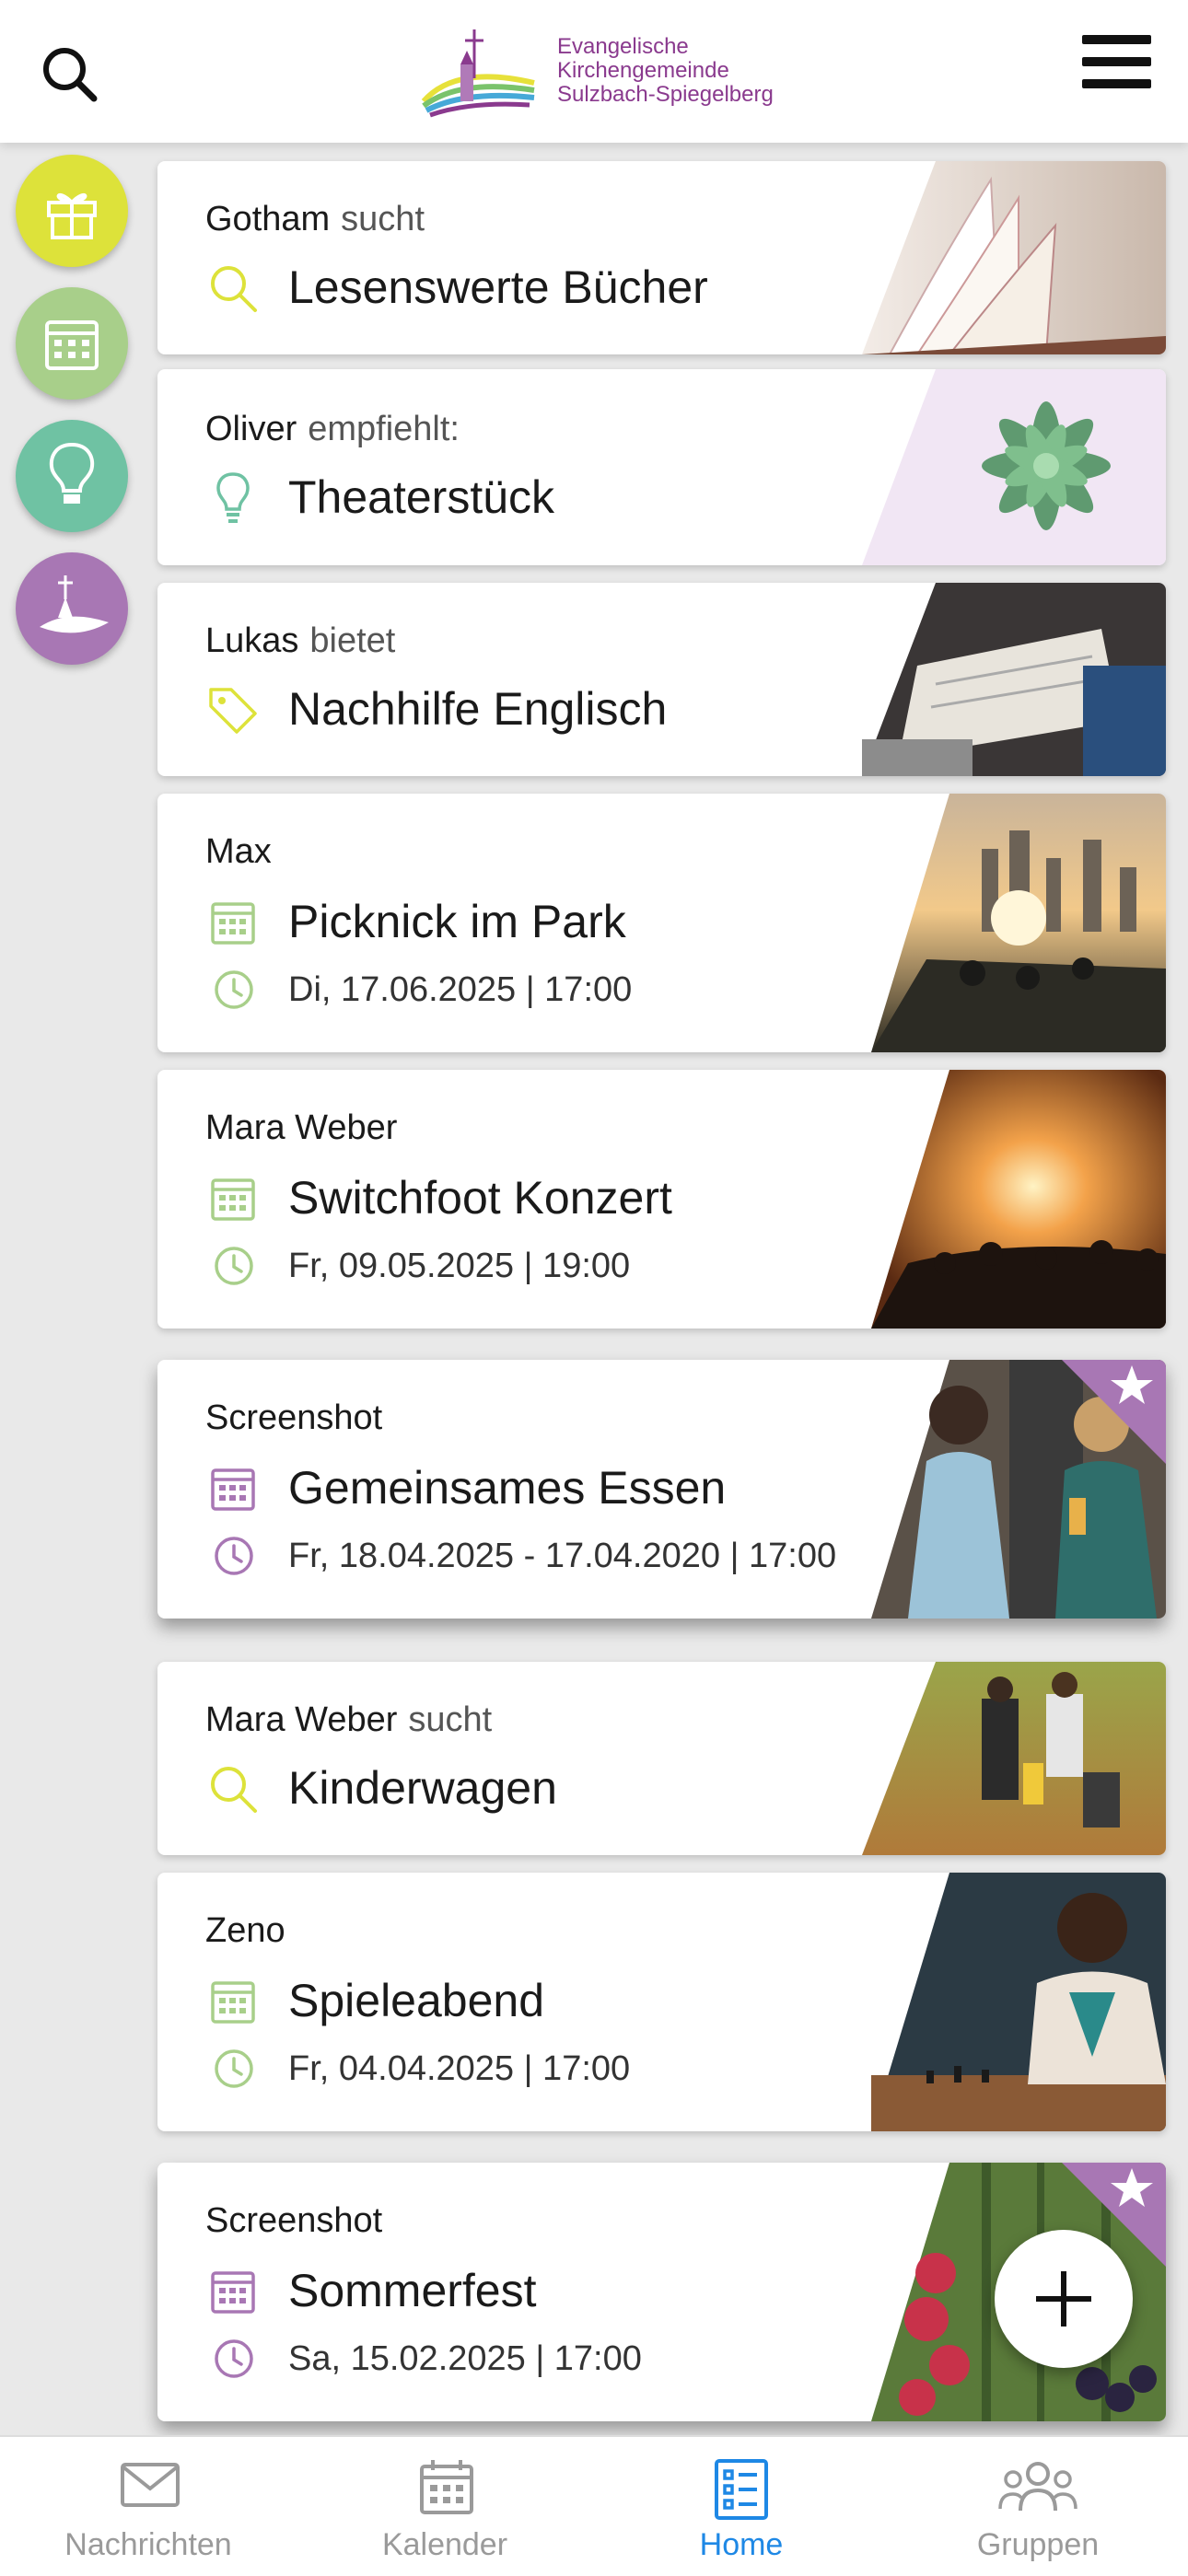 This screenshot has height=2576, width=1188. Describe the element at coordinates (741, 2544) in the screenshot. I see `tab-label: Home` at that location.